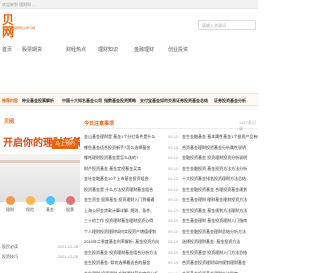 The image size is (320, 273). What do you see at coordinates (125, 169) in the screenshot?
I see `news-link-left: 财产投资基金 基金定投基金买卖` at bounding box center [125, 169].